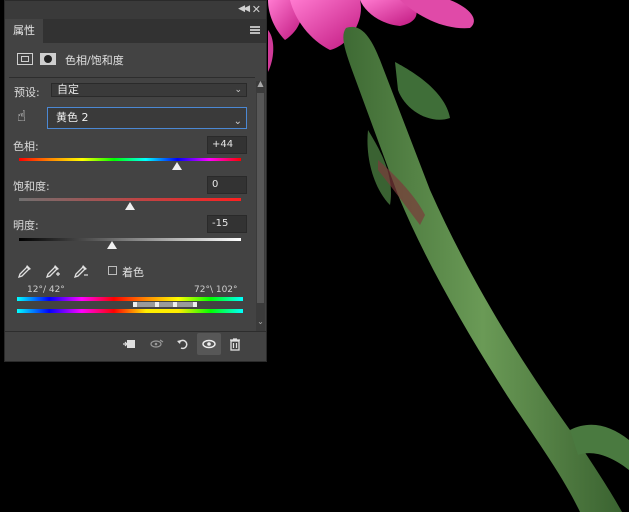 The height and width of the screenshot is (512, 629). Describe the element at coordinates (130, 311) in the screenshot. I see `color-range-bar-bottom` at that location.